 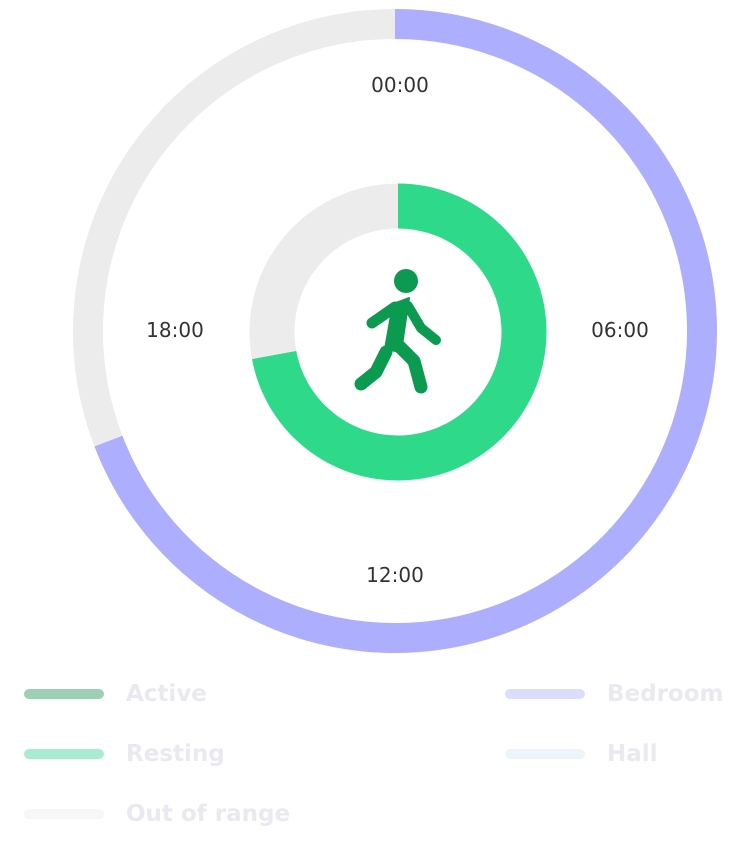 I want to click on hour-label-06: 06:00, so click(x=620, y=330).